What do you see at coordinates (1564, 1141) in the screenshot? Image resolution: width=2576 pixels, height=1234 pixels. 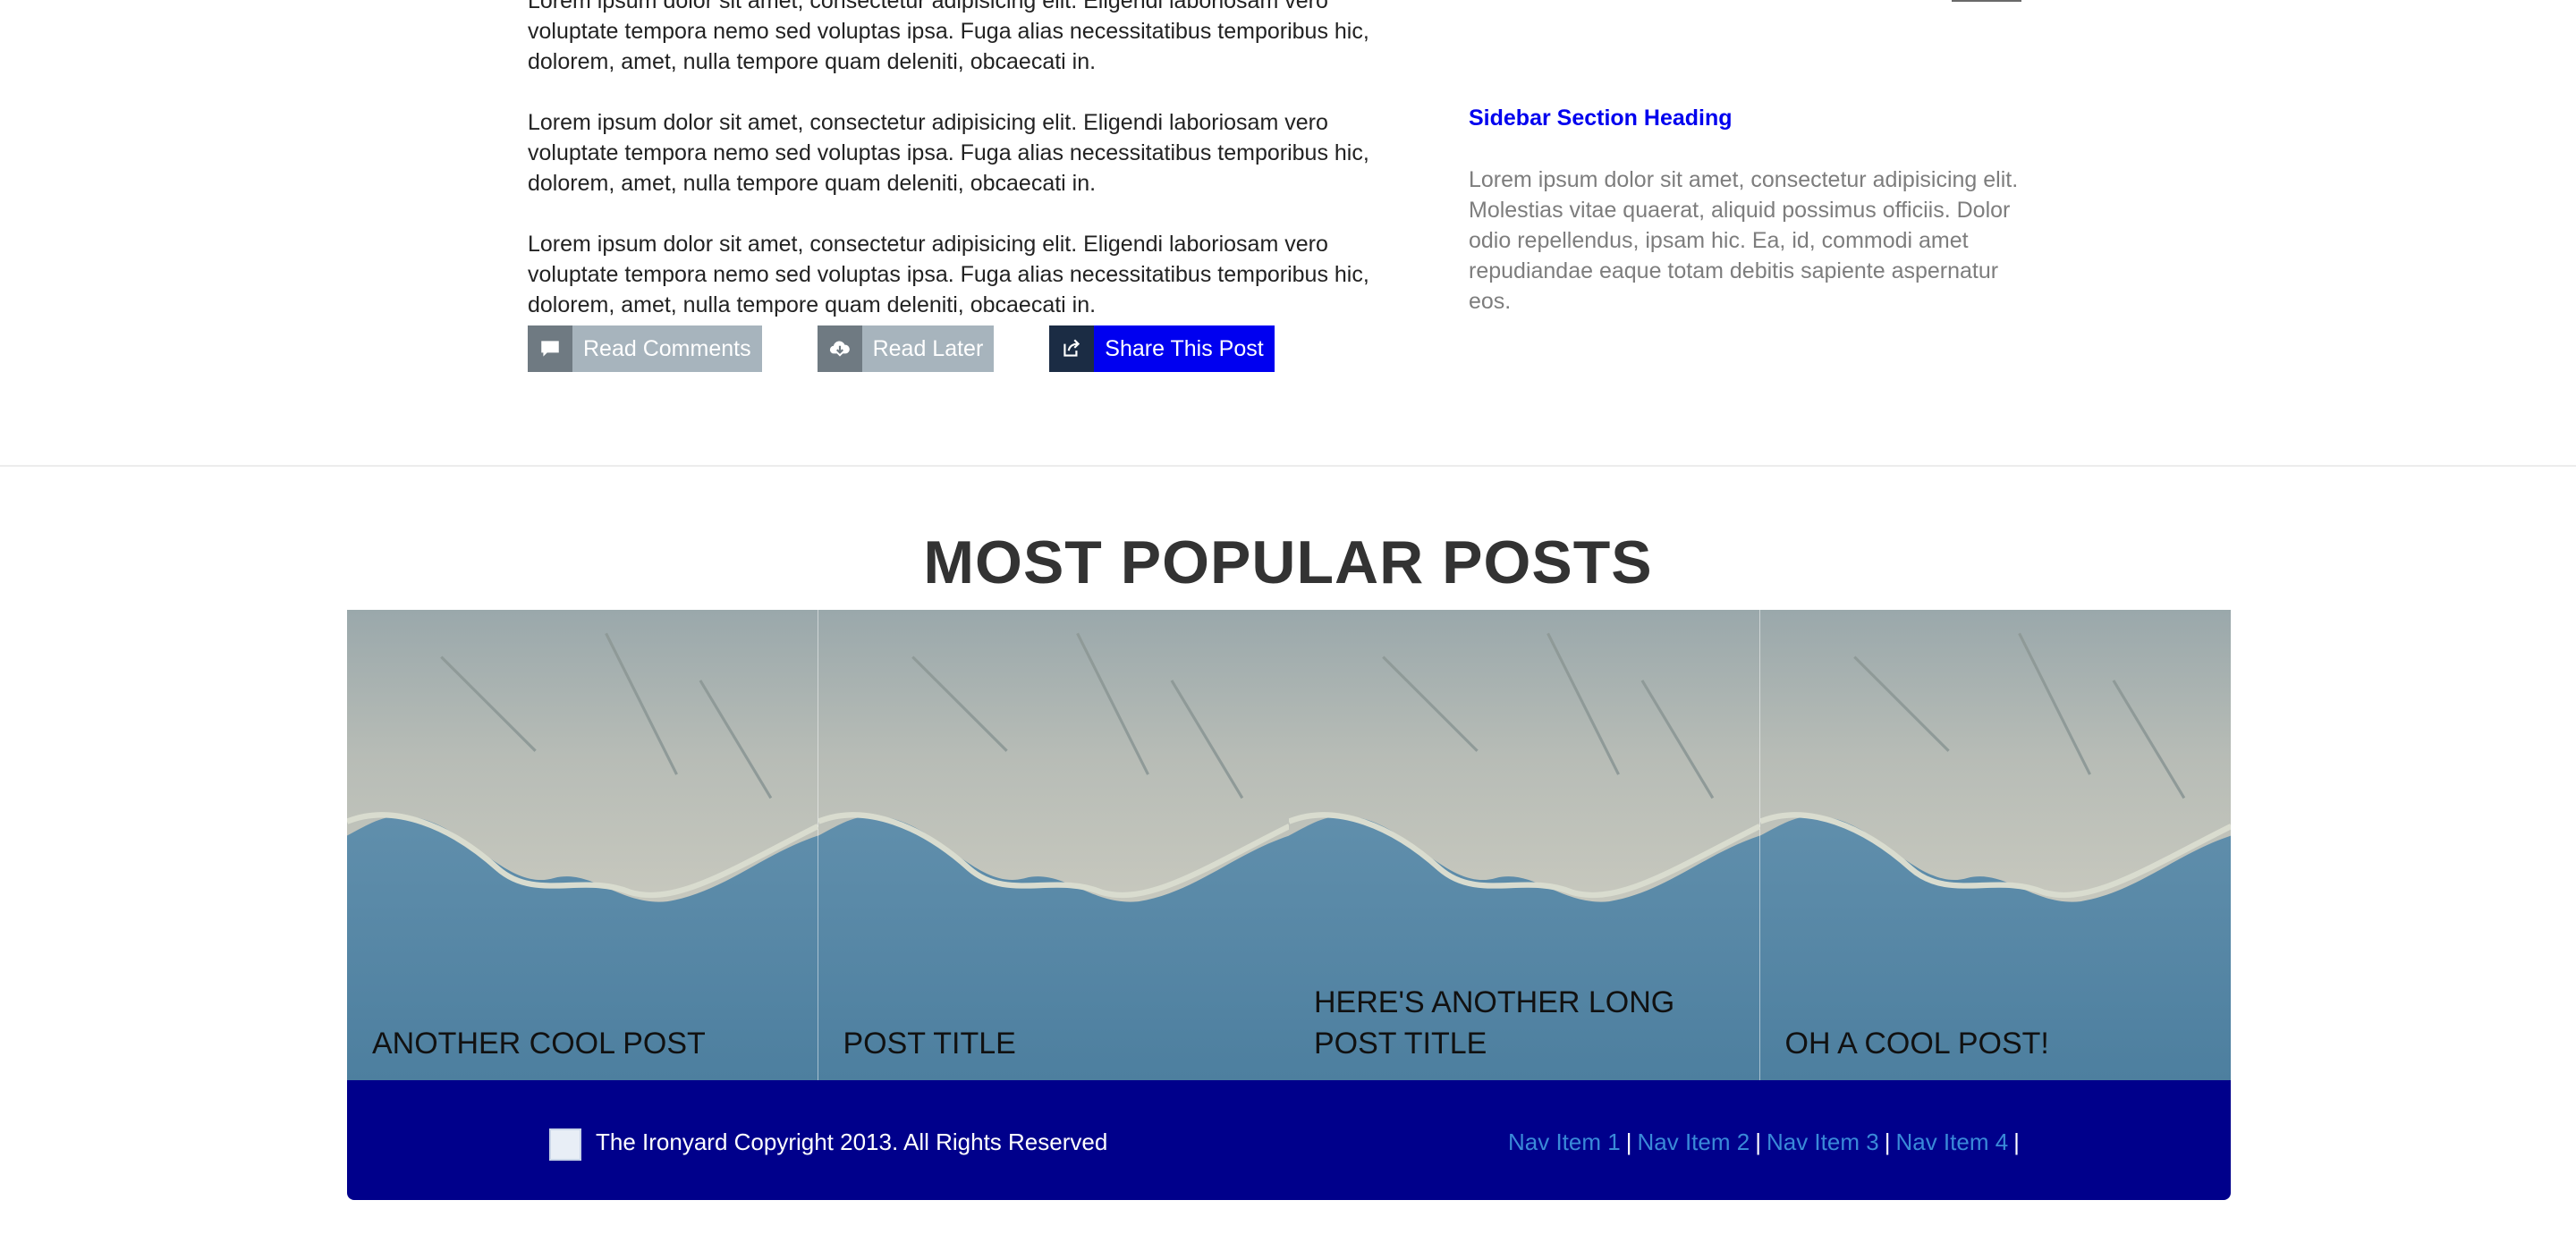 I see `footer-nav-item-1: Nav Item 1` at bounding box center [1564, 1141].